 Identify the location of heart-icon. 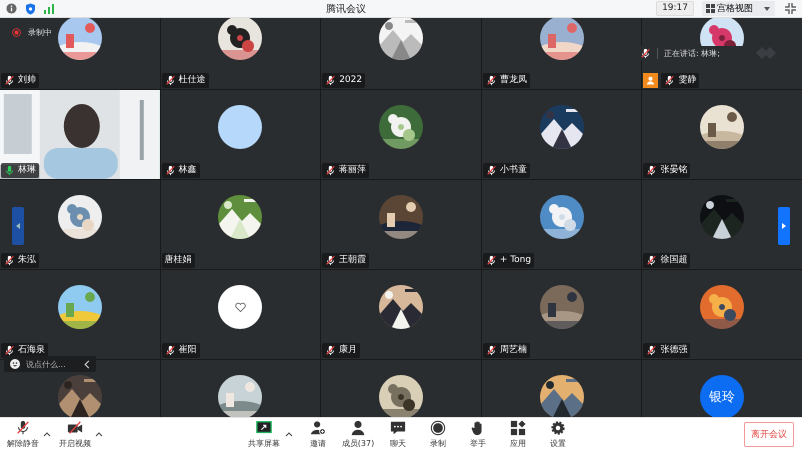
(240, 307).